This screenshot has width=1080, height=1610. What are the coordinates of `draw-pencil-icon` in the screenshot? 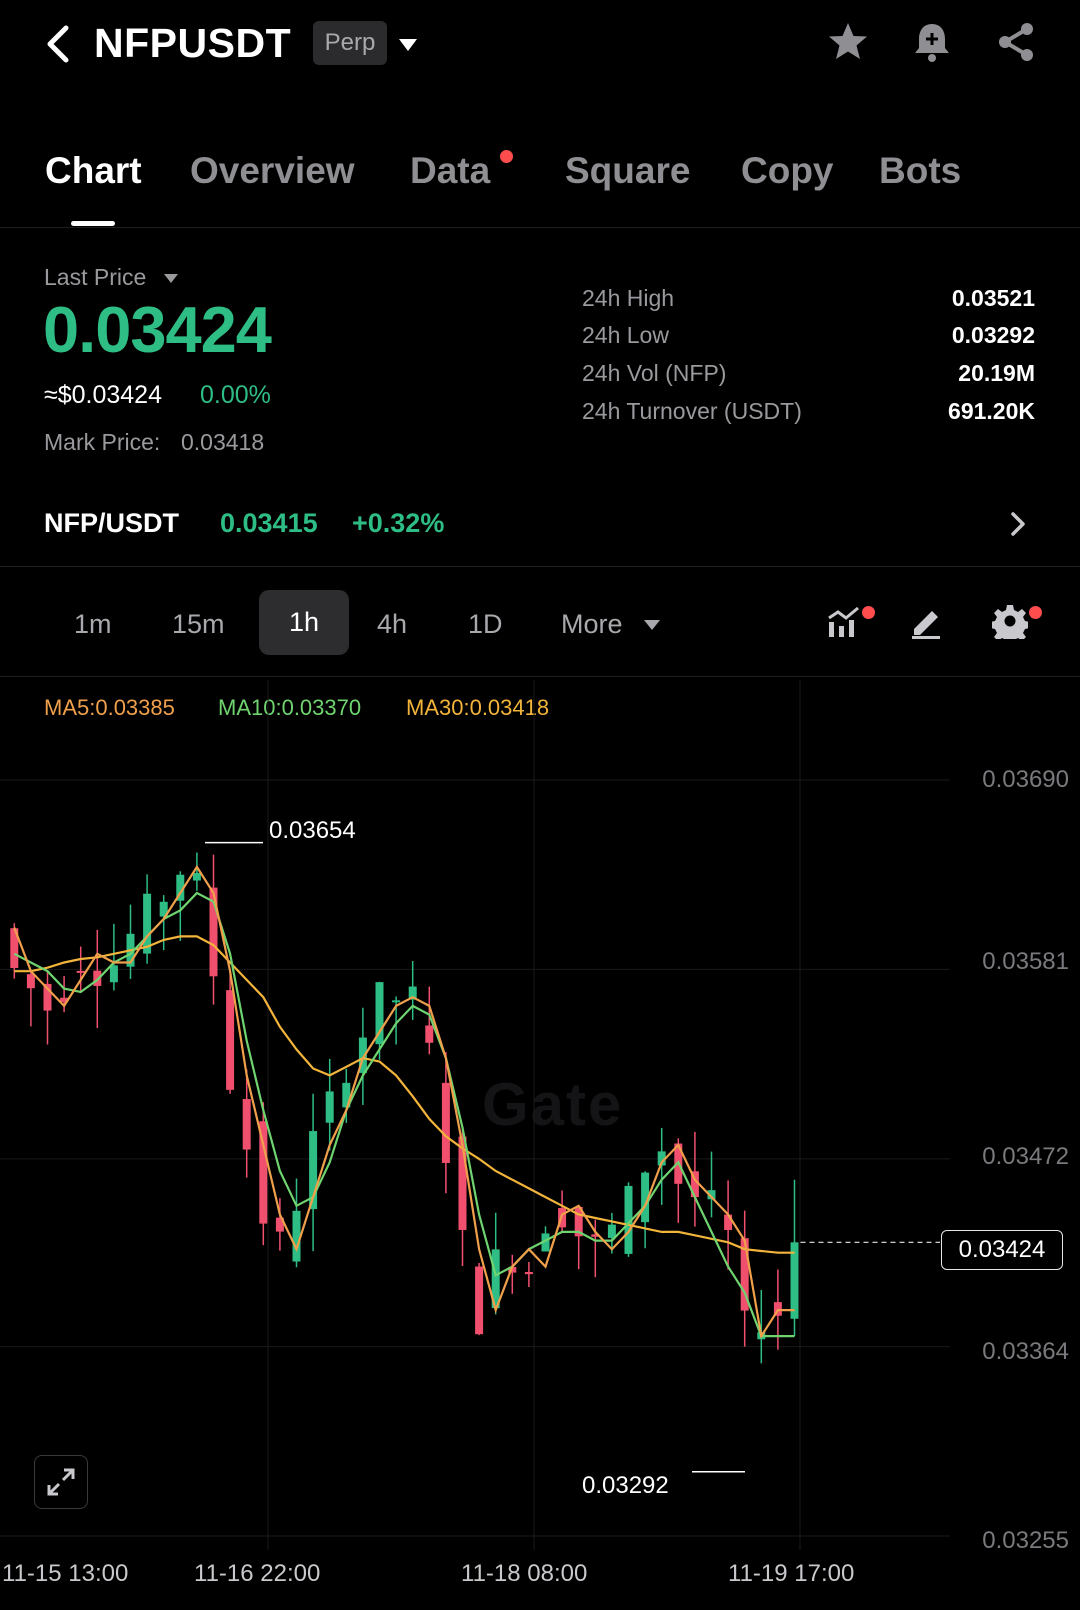 It's located at (926, 621).